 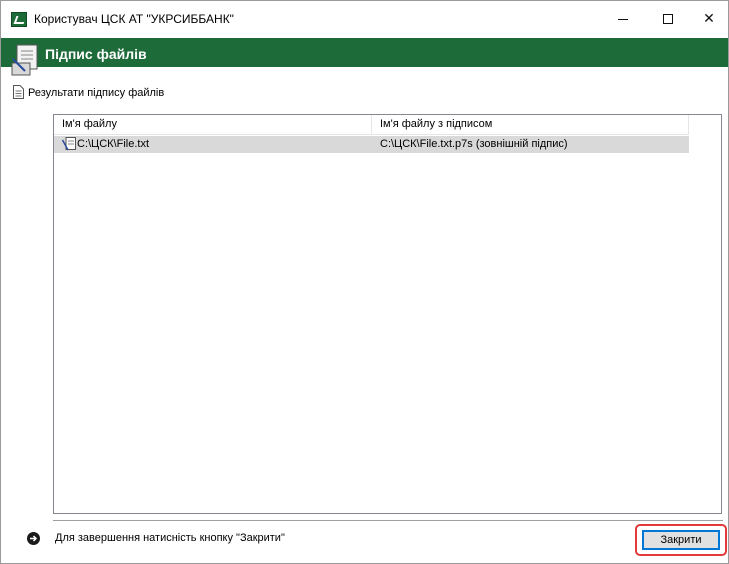 What do you see at coordinates (213, 125) in the screenshot?
I see `column-header-file: Ім'я файлу` at bounding box center [213, 125].